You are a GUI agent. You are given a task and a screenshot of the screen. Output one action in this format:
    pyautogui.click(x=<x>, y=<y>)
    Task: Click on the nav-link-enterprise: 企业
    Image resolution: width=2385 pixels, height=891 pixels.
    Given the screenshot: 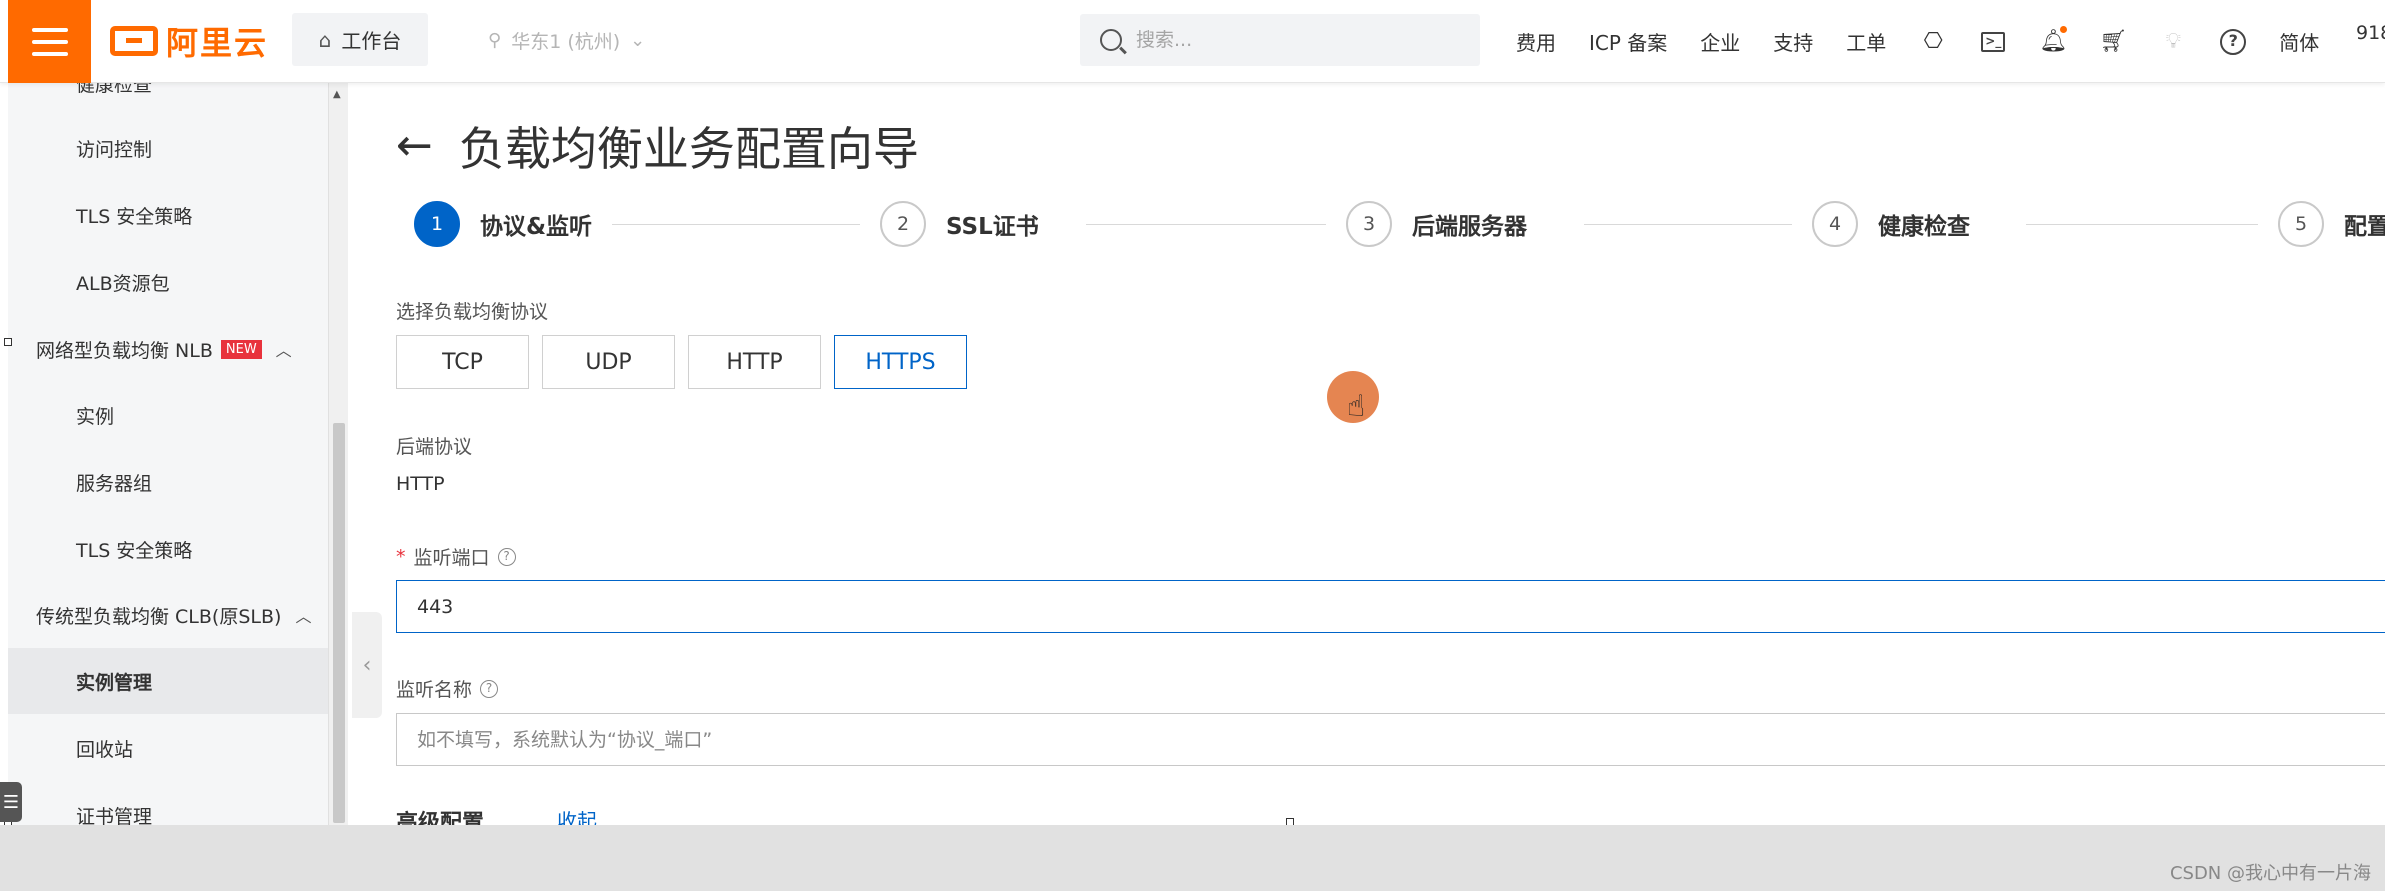 What is the action you would take?
    pyautogui.click(x=1720, y=41)
    